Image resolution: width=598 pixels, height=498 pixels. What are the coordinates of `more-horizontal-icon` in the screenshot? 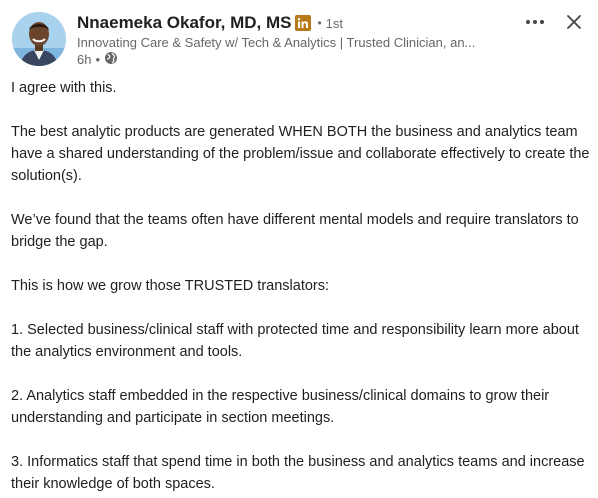 It's located at (535, 22).